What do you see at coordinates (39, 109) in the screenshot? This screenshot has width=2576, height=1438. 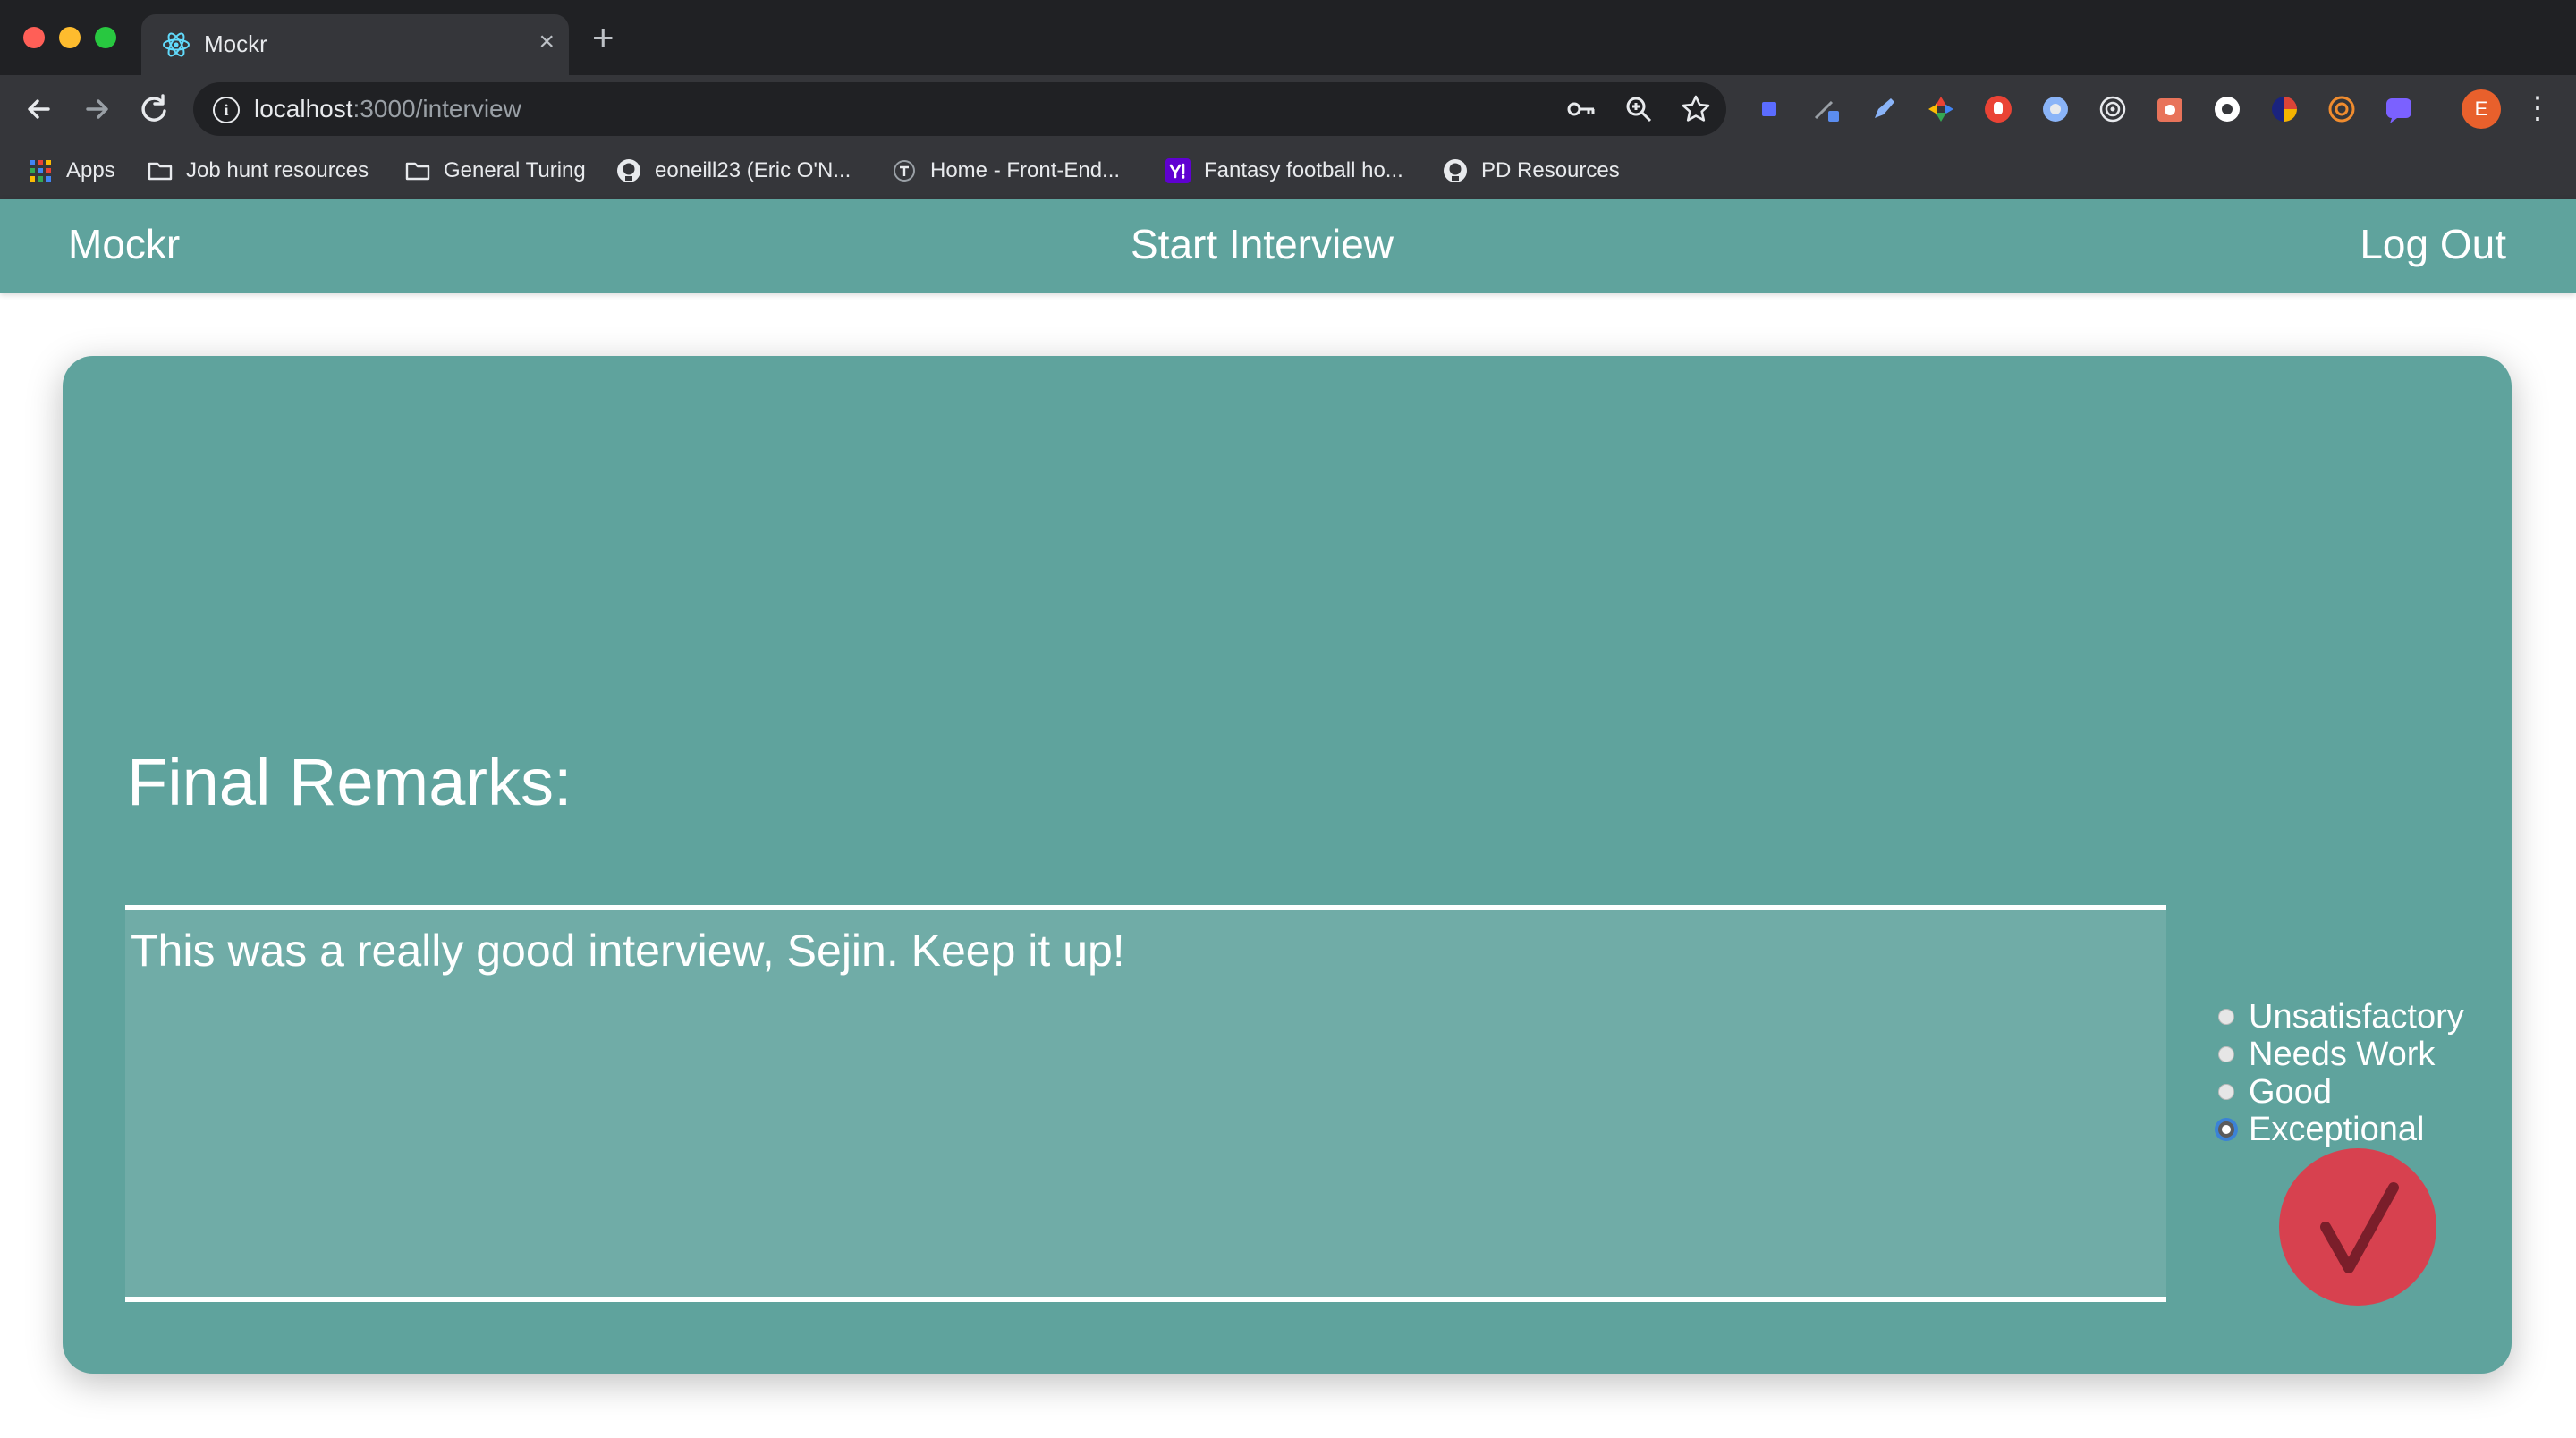 I see `back-arrow-icon` at bounding box center [39, 109].